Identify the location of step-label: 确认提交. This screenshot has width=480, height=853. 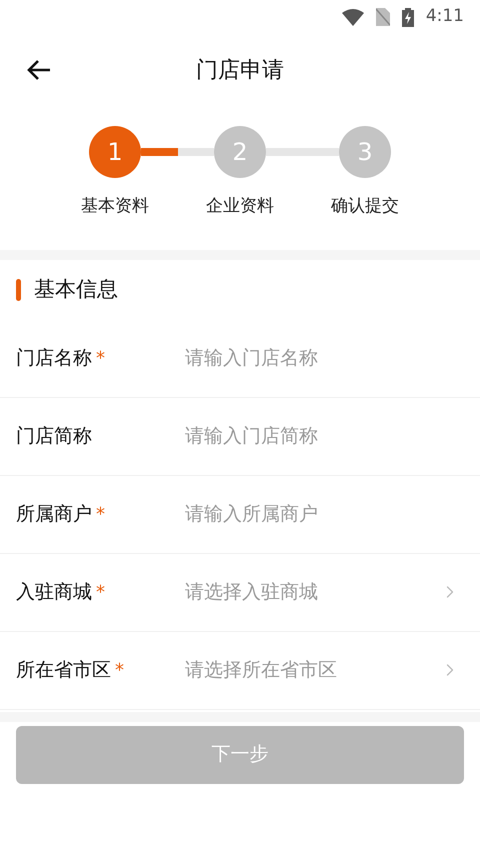
(365, 206).